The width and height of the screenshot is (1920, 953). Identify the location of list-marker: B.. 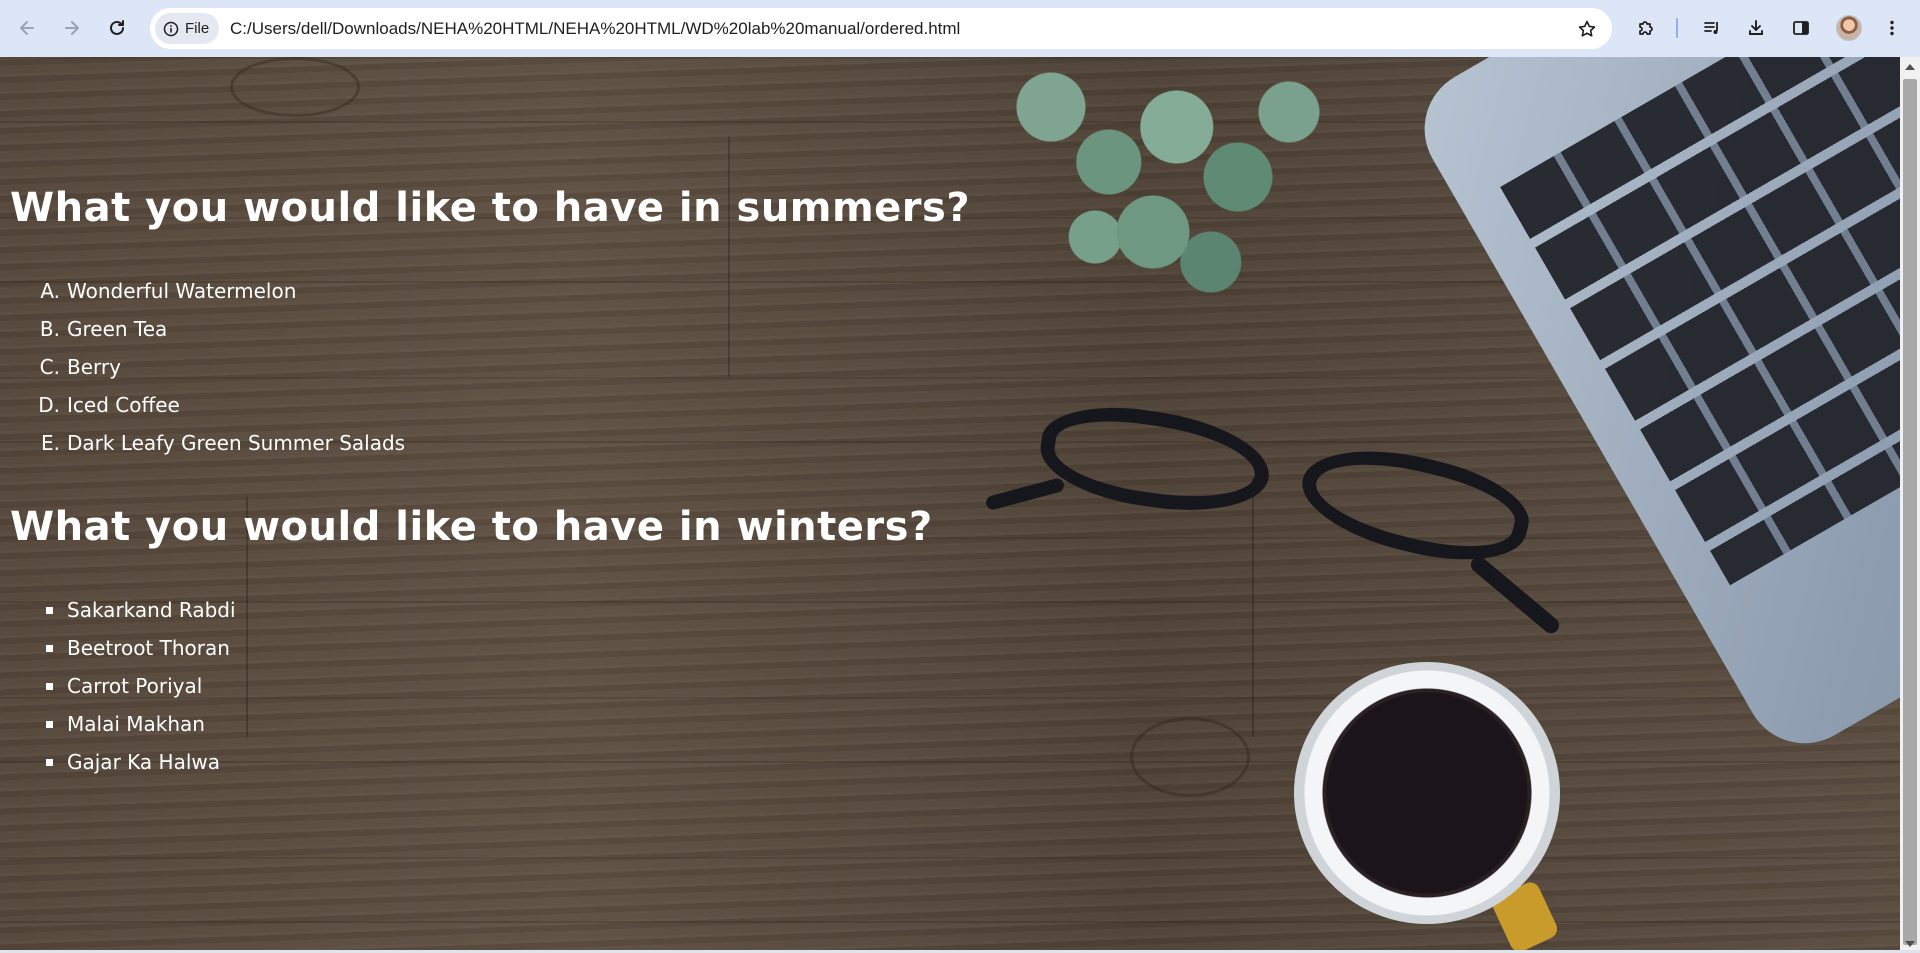
(49, 329).